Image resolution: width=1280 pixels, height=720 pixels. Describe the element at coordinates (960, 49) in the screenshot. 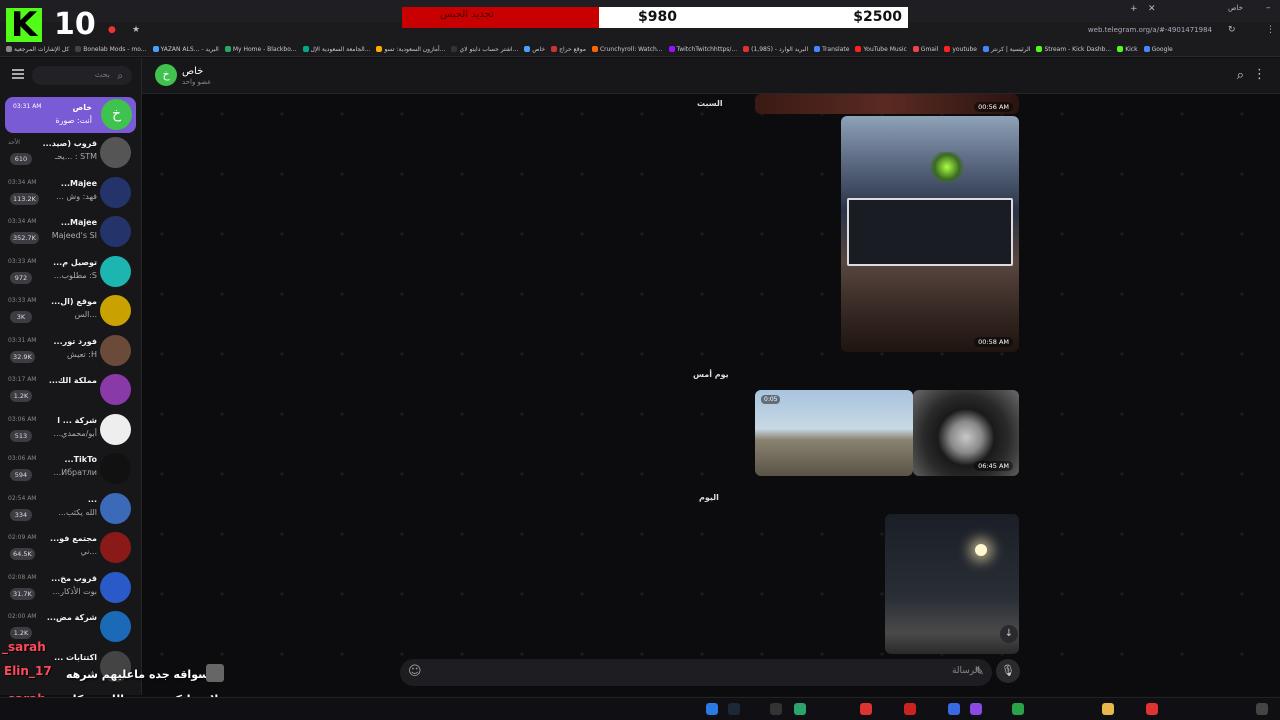

I see `bookmark-item: youtube` at that location.